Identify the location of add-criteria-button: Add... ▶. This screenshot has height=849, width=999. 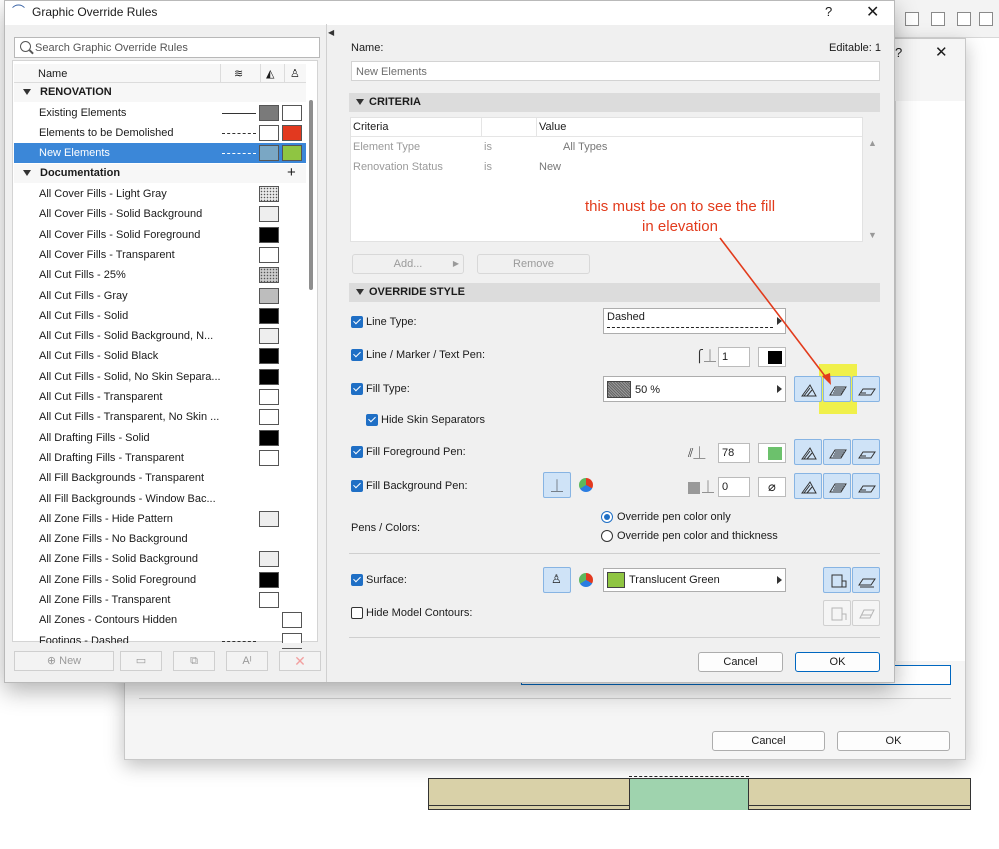
(408, 264).